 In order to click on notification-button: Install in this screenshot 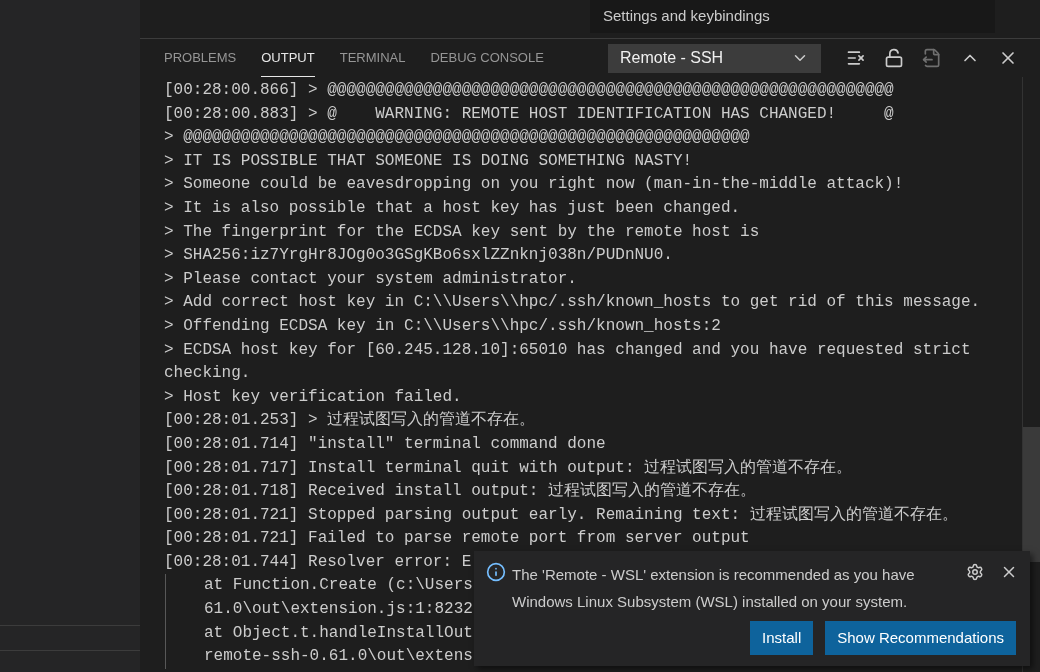, I will do `click(782, 638)`.